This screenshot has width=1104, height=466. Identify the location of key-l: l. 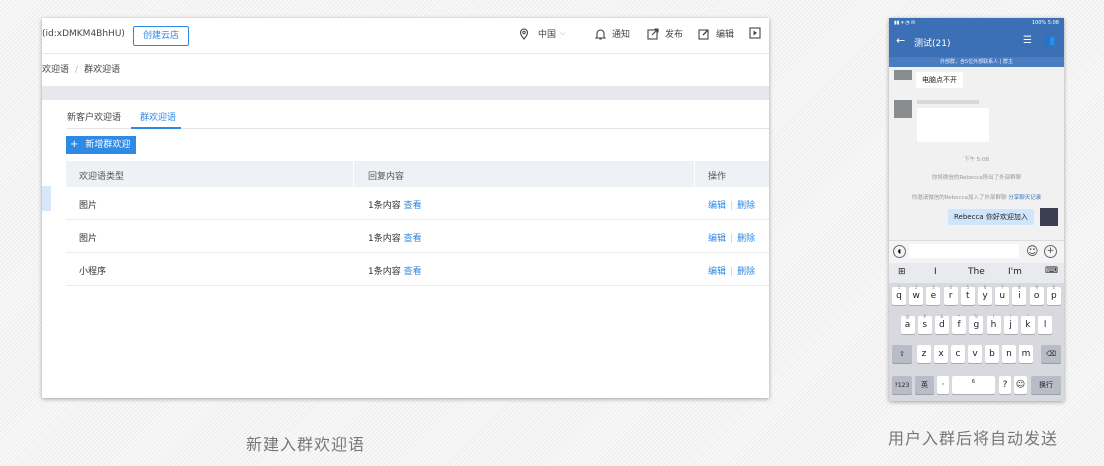
(1045, 325).